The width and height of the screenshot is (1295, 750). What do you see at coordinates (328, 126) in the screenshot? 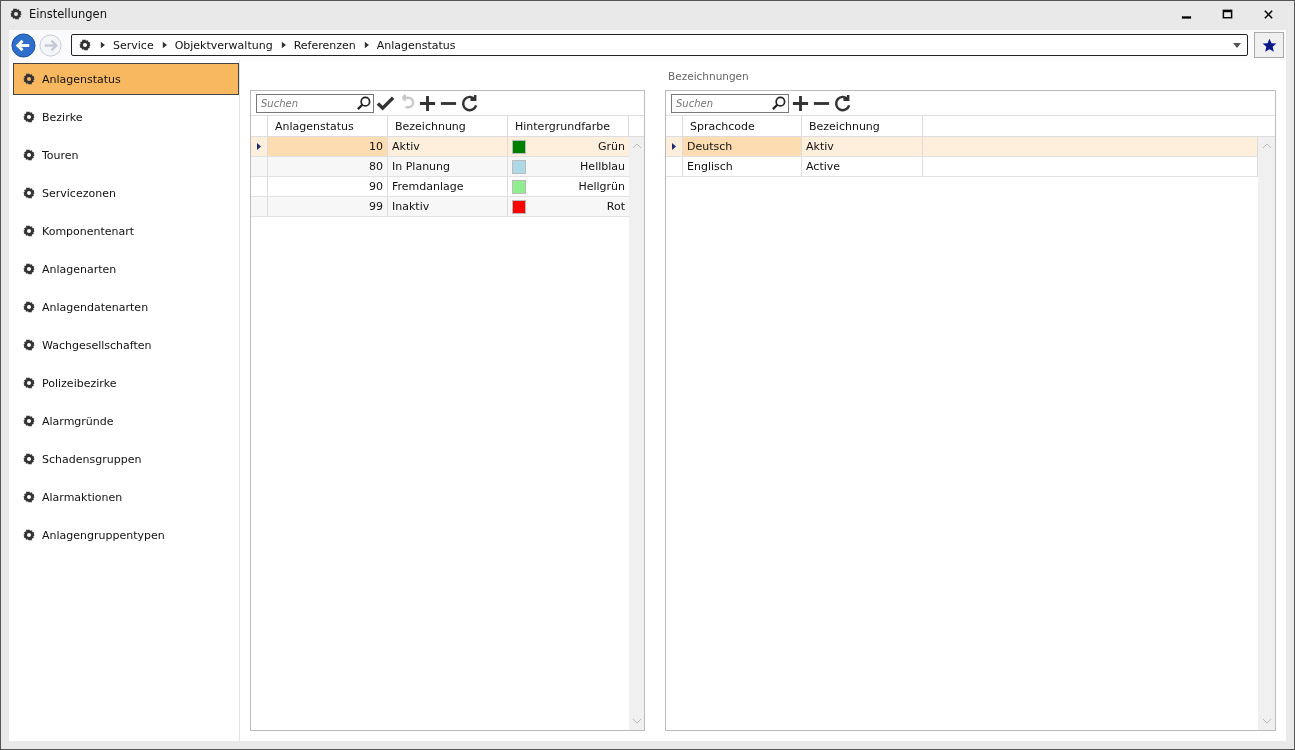
I see `column-header: Anlagenstatus` at bounding box center [328, 126].